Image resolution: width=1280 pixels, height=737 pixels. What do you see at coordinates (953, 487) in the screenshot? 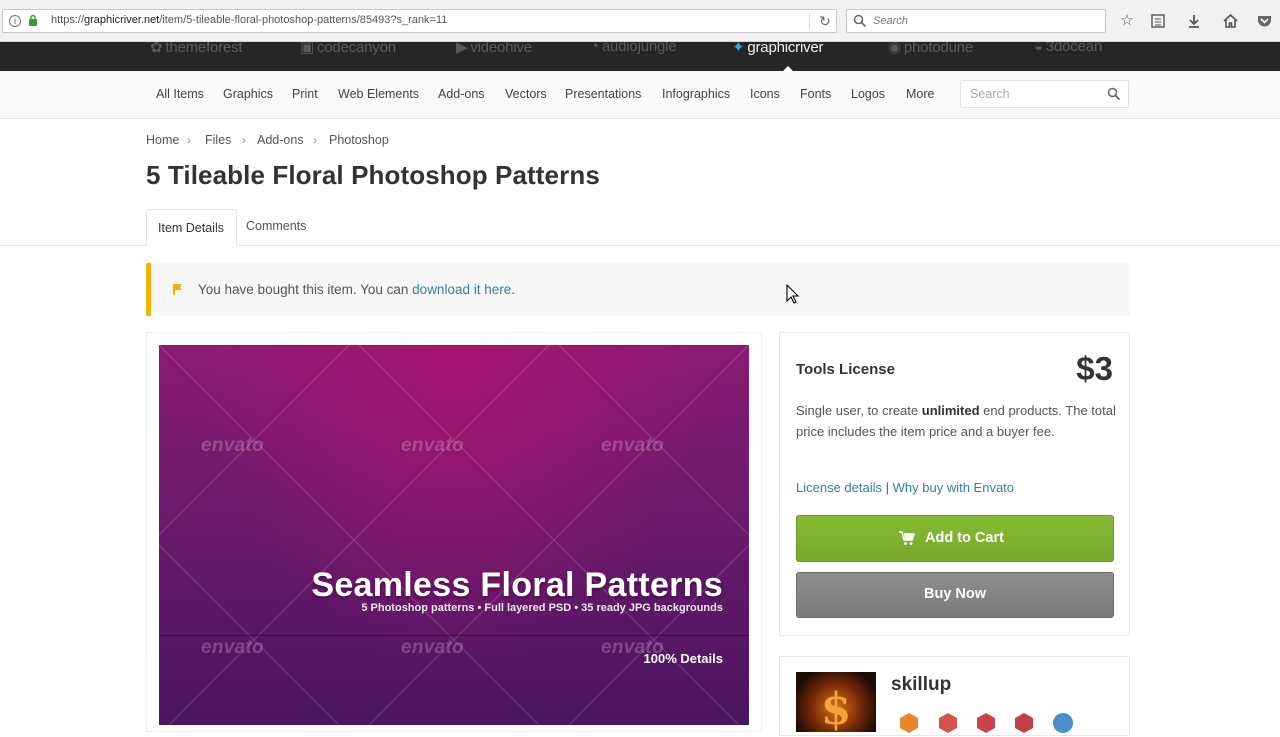
I see `why-buy-link: Why buy with Envato` at bounding box center [953, 487].